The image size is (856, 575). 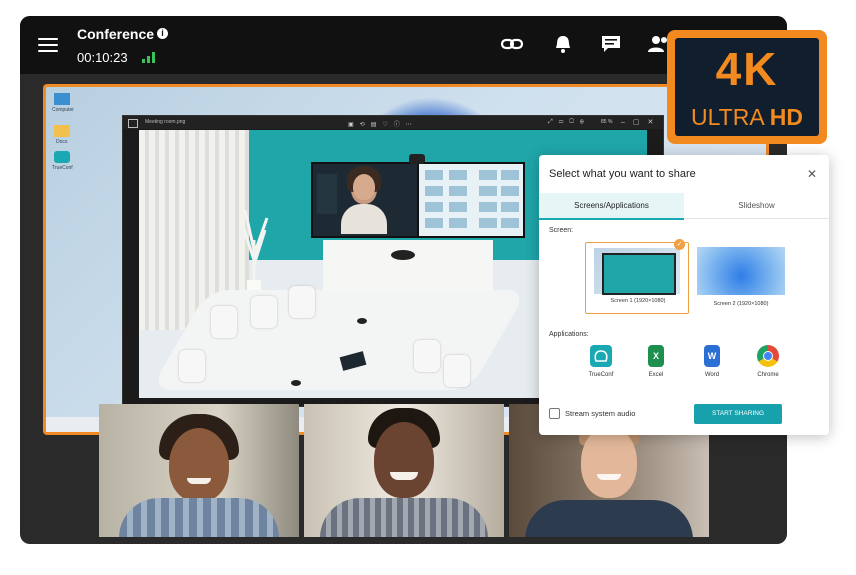 What do you see at coordinates (554, 413) in the screenshot?
I see `stream-audio-checkbox` at bounding box center [554, 413].